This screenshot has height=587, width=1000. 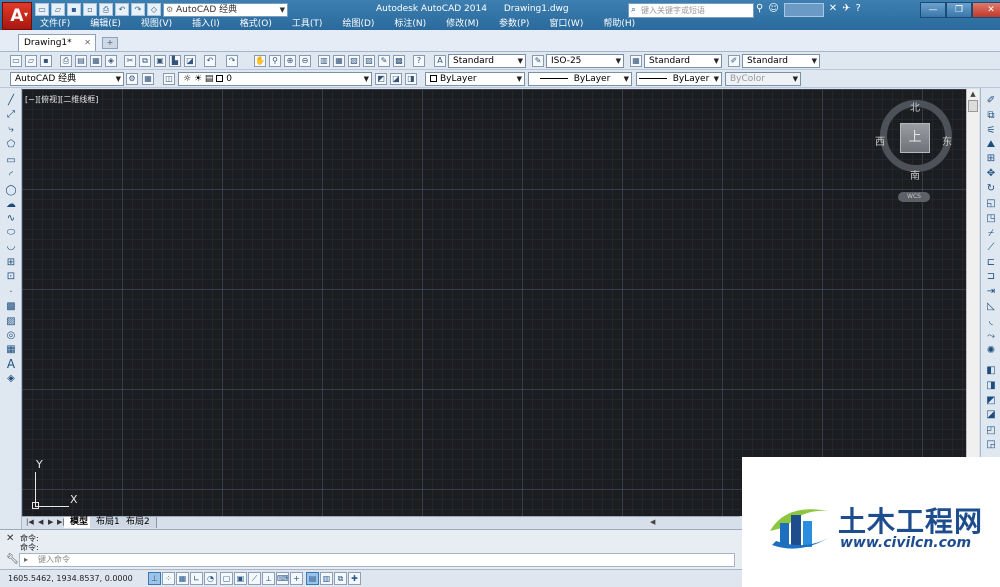 I want to click on circle-icon: ◯, so click(x=11, y=190).